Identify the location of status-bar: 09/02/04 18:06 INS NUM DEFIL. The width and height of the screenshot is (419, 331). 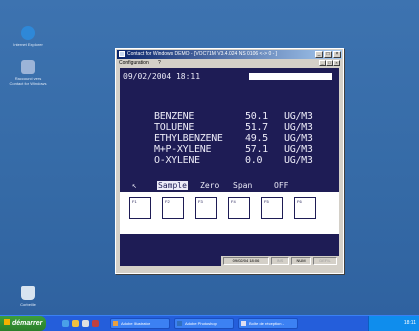
(280, 261).